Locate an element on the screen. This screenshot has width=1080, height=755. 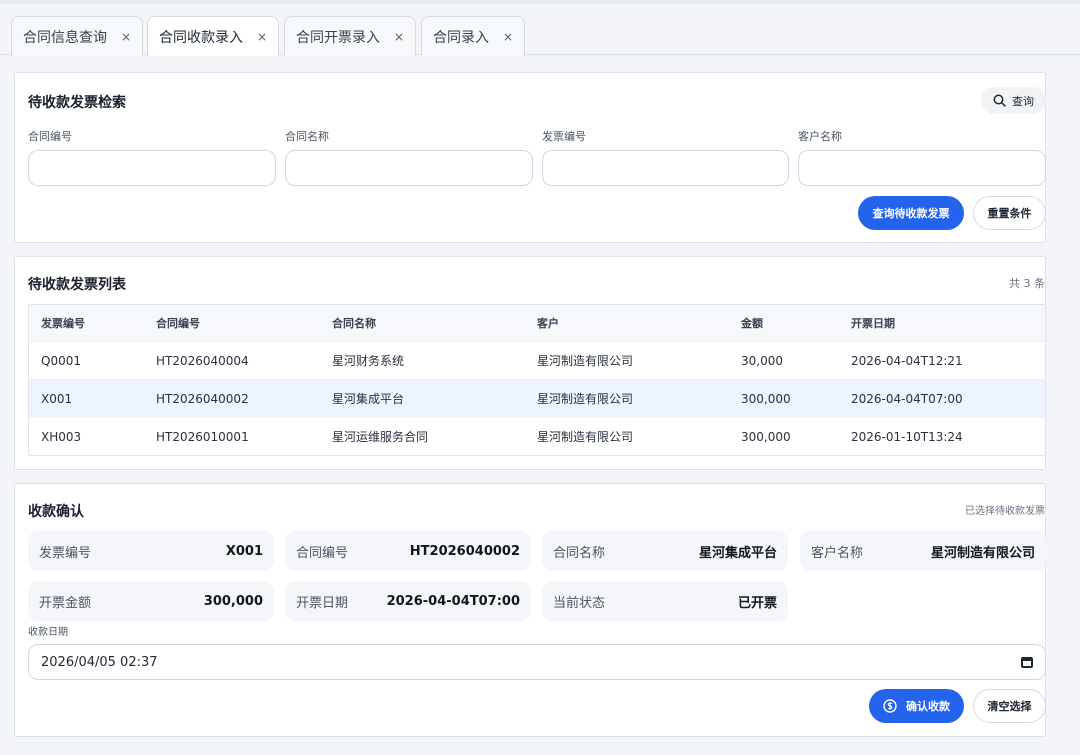
info-card-invoice-date: 开票日期 2026-04-04T07:00 is located at coordinates (408, 601).